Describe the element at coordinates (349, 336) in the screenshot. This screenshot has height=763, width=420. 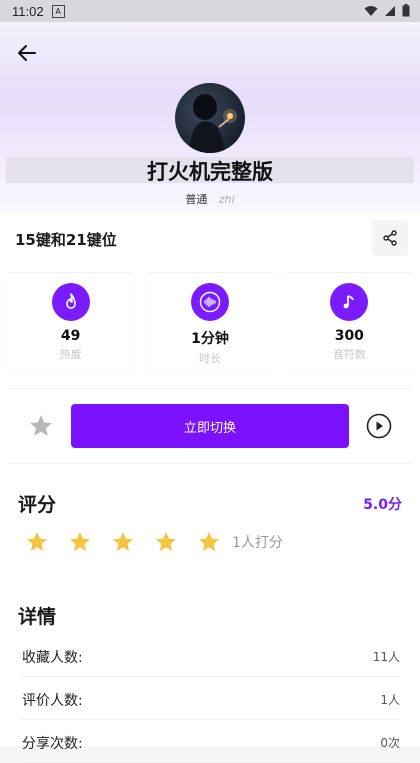
I see `stat-value: 300` at that location.